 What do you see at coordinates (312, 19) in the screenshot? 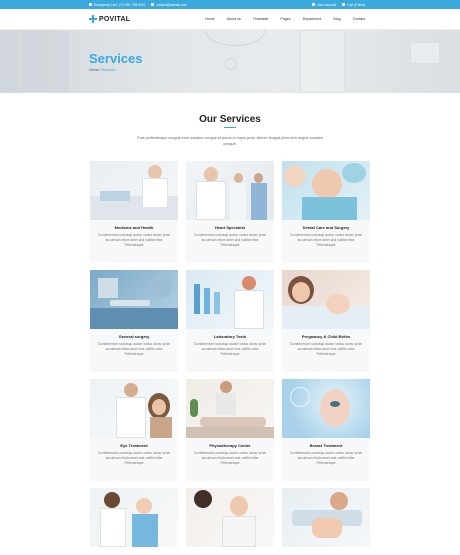
I see `nav-item-department: Department` at bounding box center [312, 19].